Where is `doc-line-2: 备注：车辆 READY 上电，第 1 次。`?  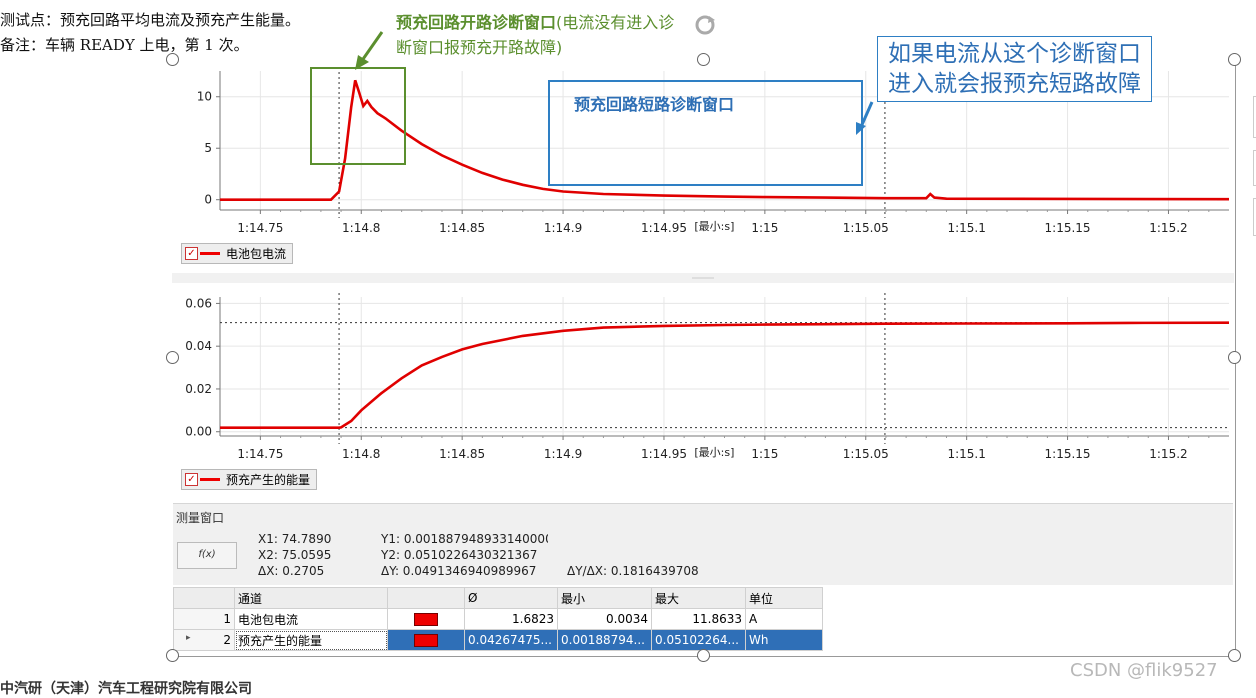 doc-line-2: 备注：车辆 READY 上电，第 1 次。 is located at coordinates (124, 45).